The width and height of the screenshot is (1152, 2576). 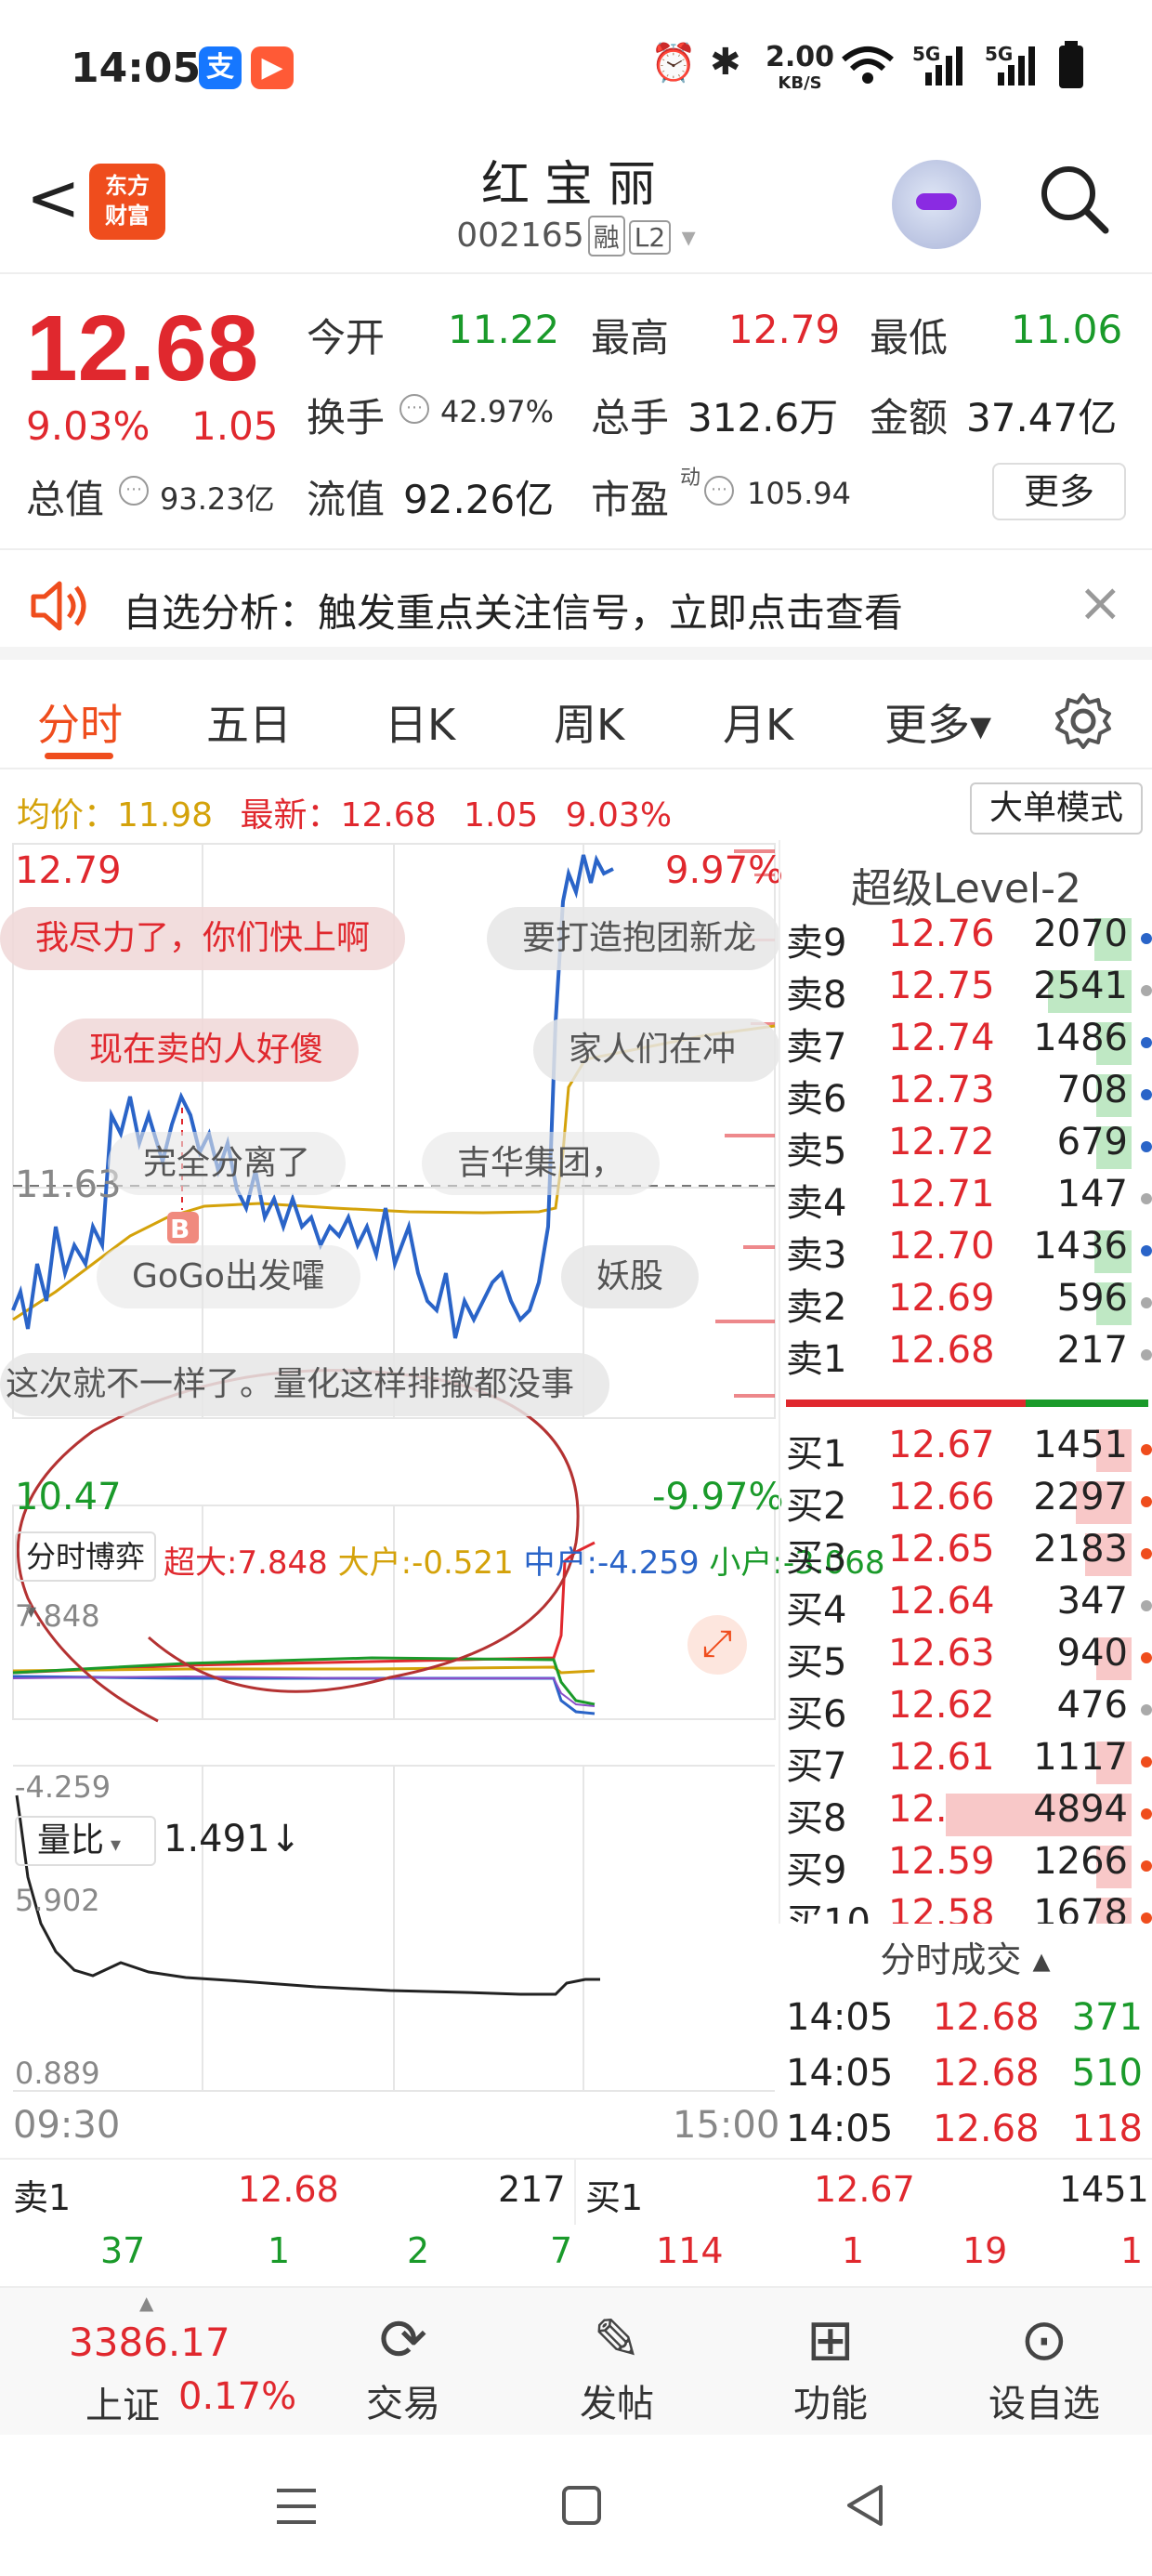 What do you see at coordinates (420, 722) in the screenshot?
I see `tab-daily-k: 日K` at bounding box center [420, 722].